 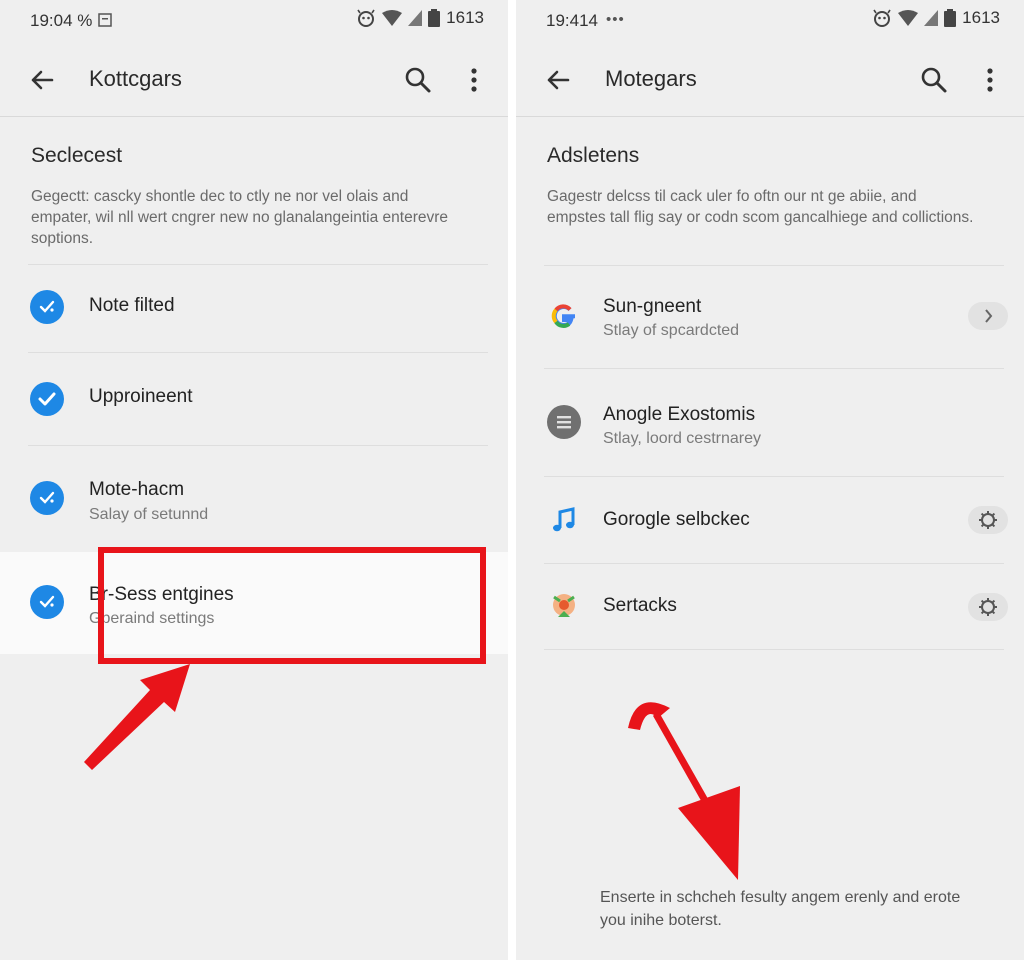 I want to click on status-bar: 19:04 % 1613, so click(x=254, y=21).